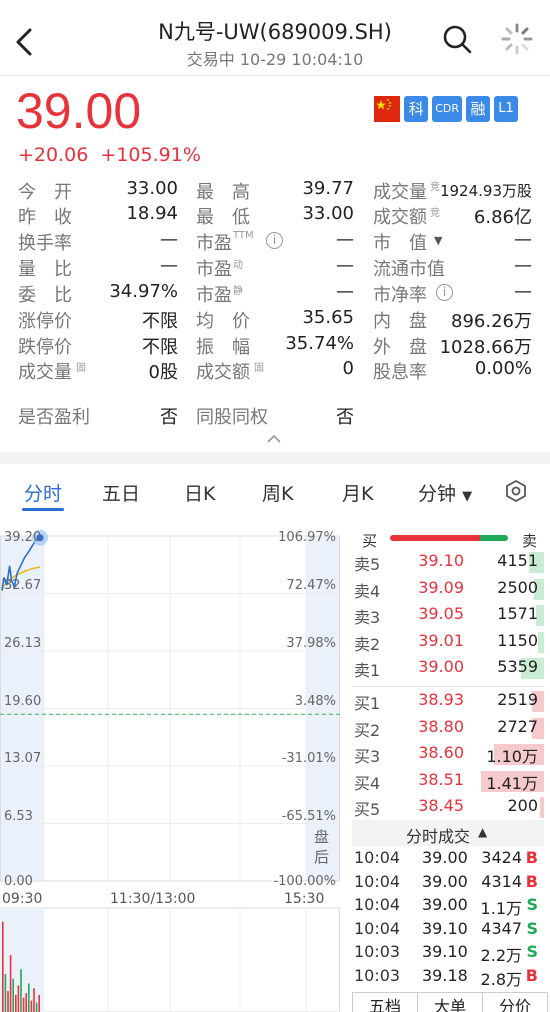  Describe the element at coordinates (18, 881) in the screenshot. I see `y-tick-left: 0.00` at that location.